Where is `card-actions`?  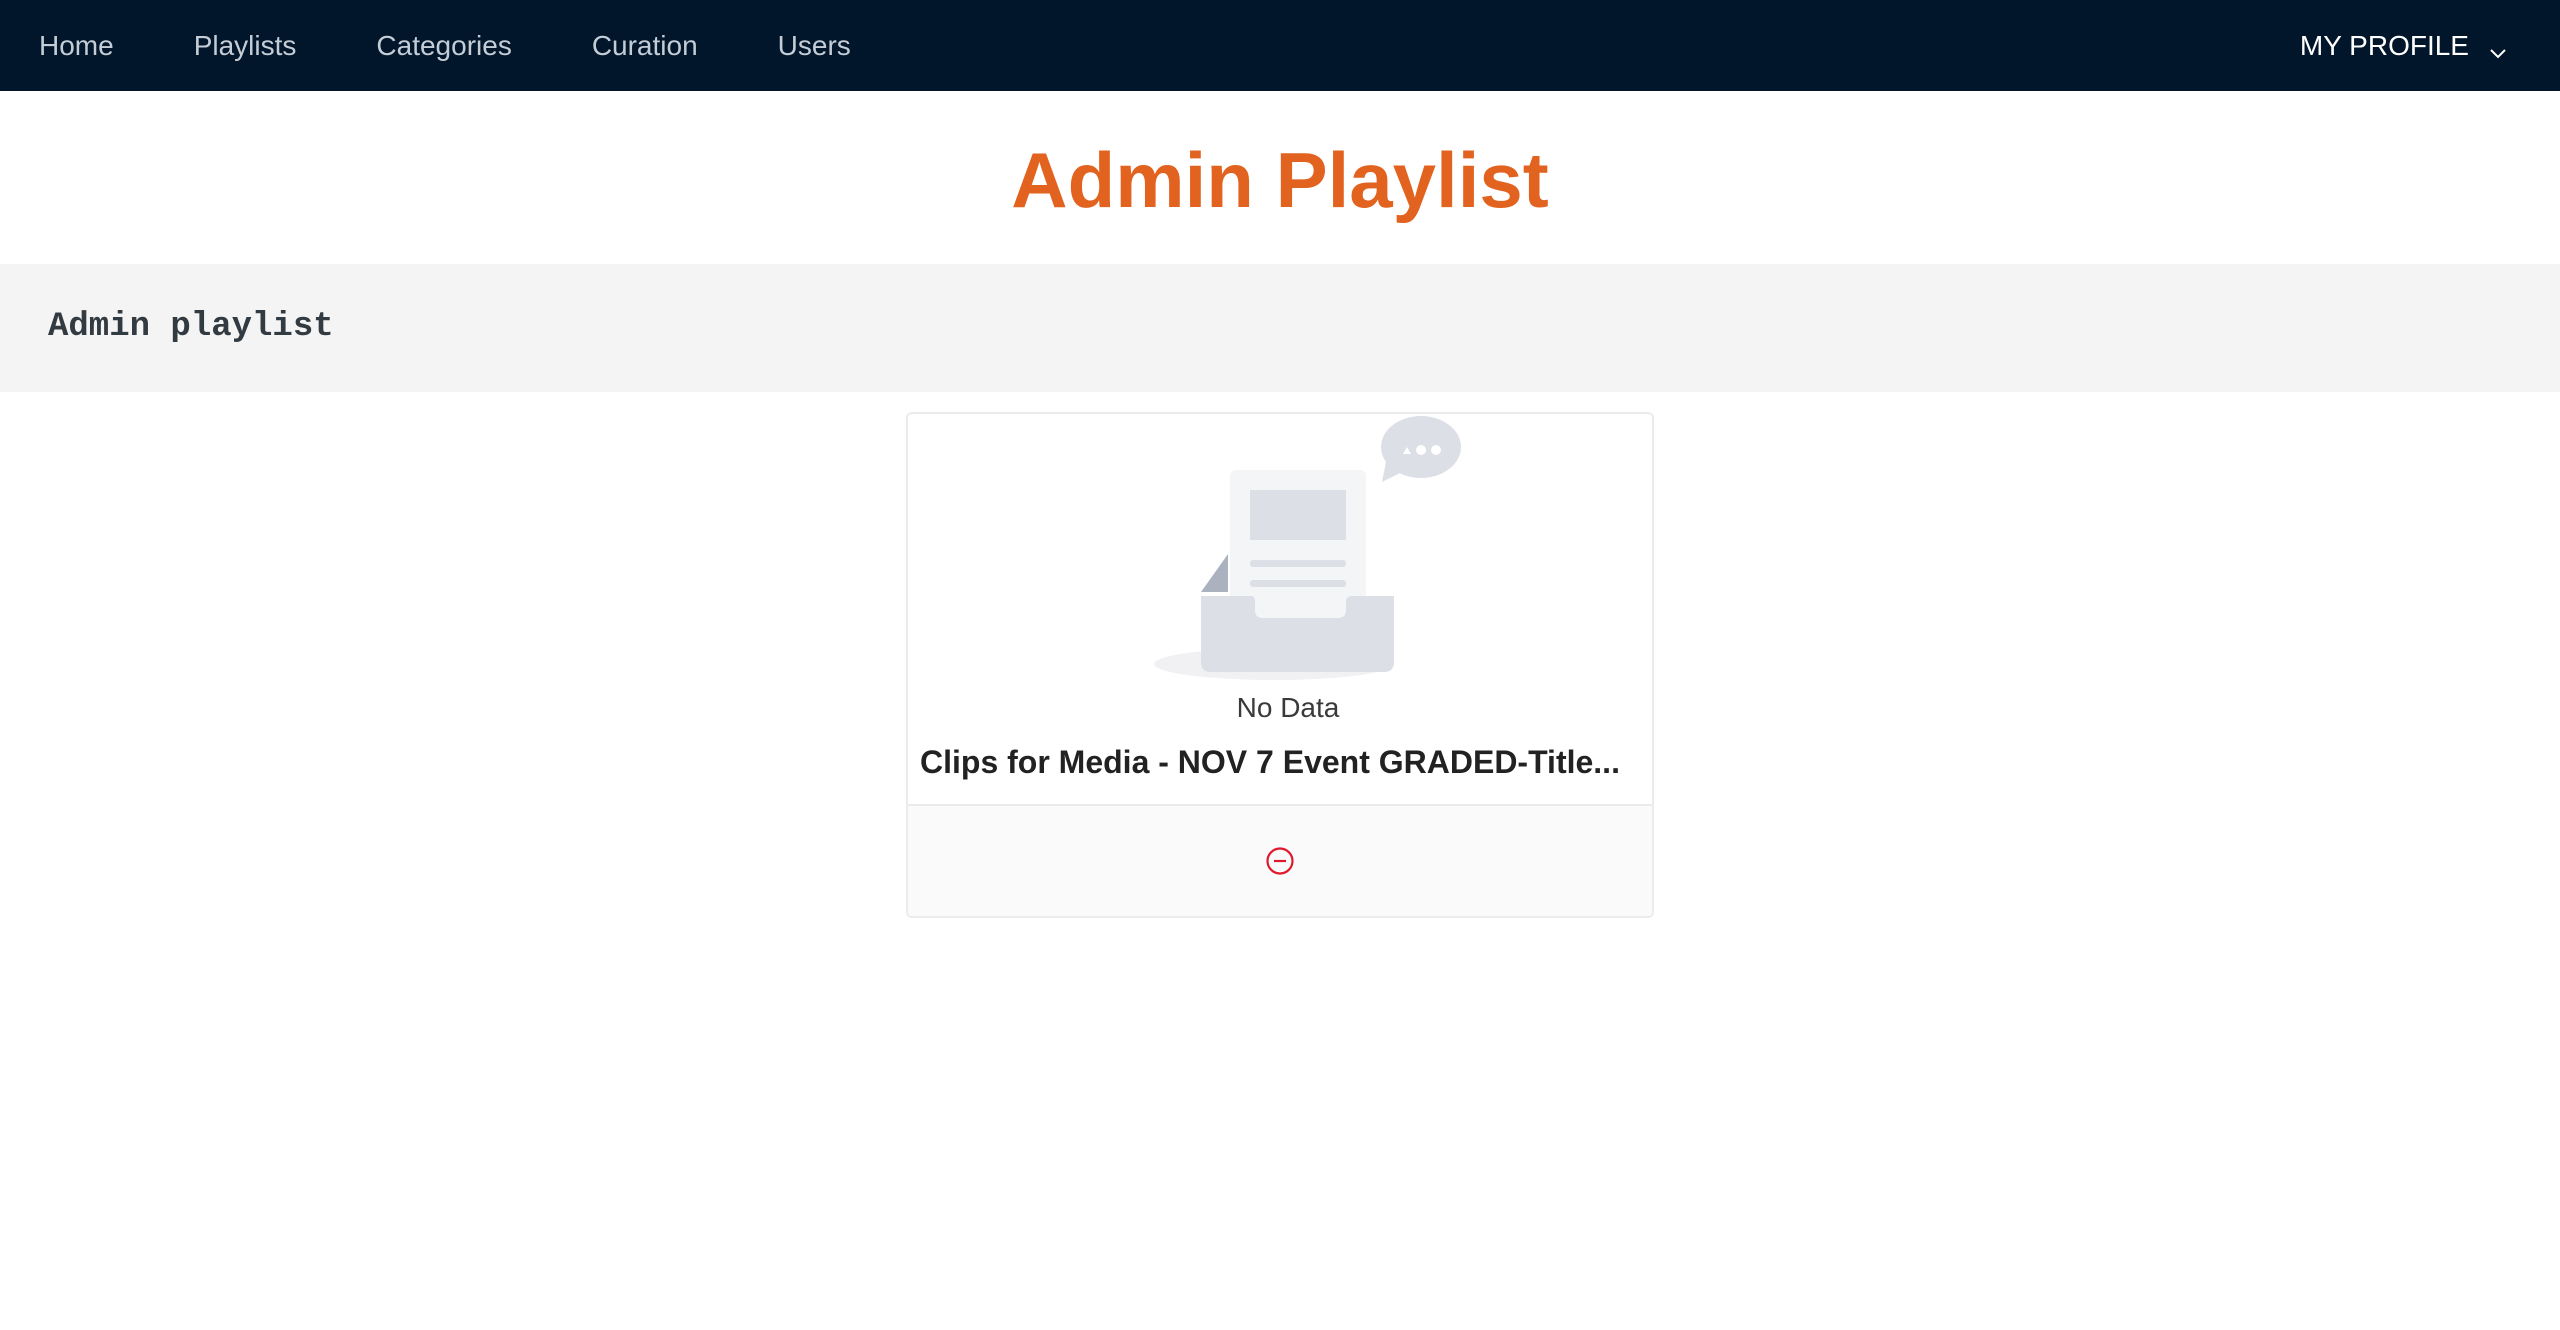 card-actions is located at coordinates (1280, 860).